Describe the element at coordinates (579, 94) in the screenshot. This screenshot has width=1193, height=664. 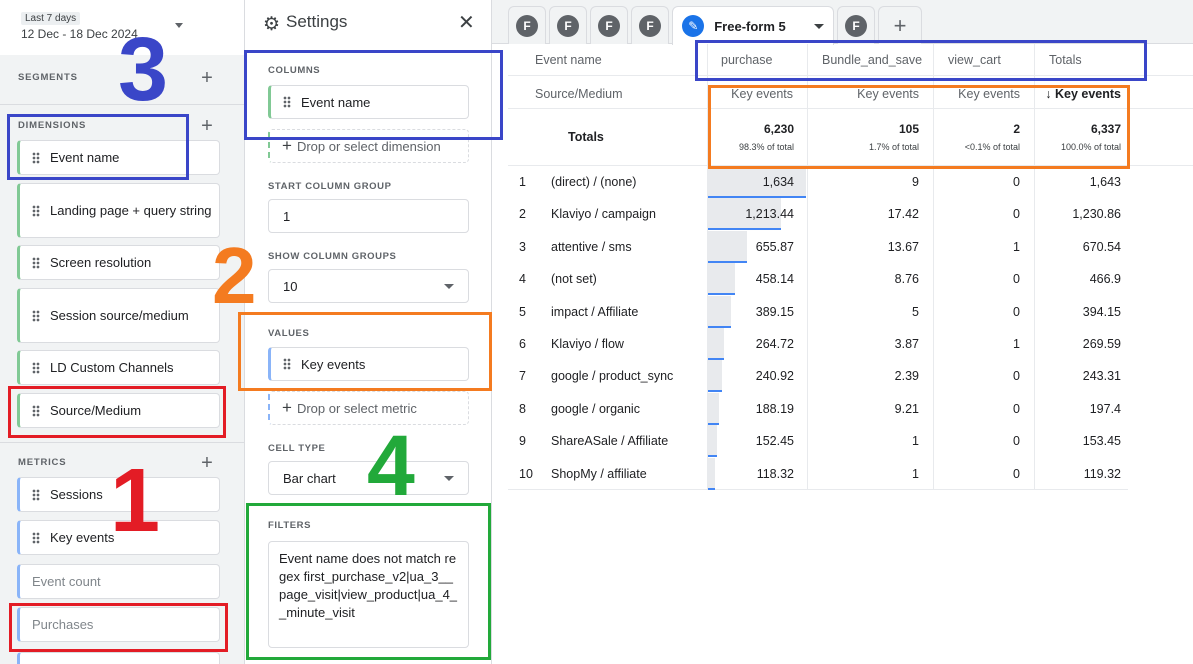
I see `row-dimension-subheader: Source/Medium` at that location.